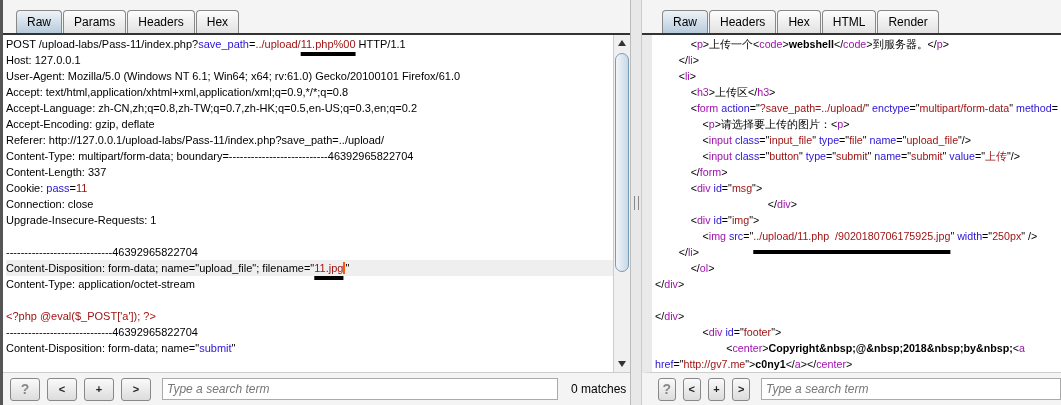  Describe the element at coordinates (47, 188) in the screenshot. I see `code-line: Cookie: pass=11` at that location.